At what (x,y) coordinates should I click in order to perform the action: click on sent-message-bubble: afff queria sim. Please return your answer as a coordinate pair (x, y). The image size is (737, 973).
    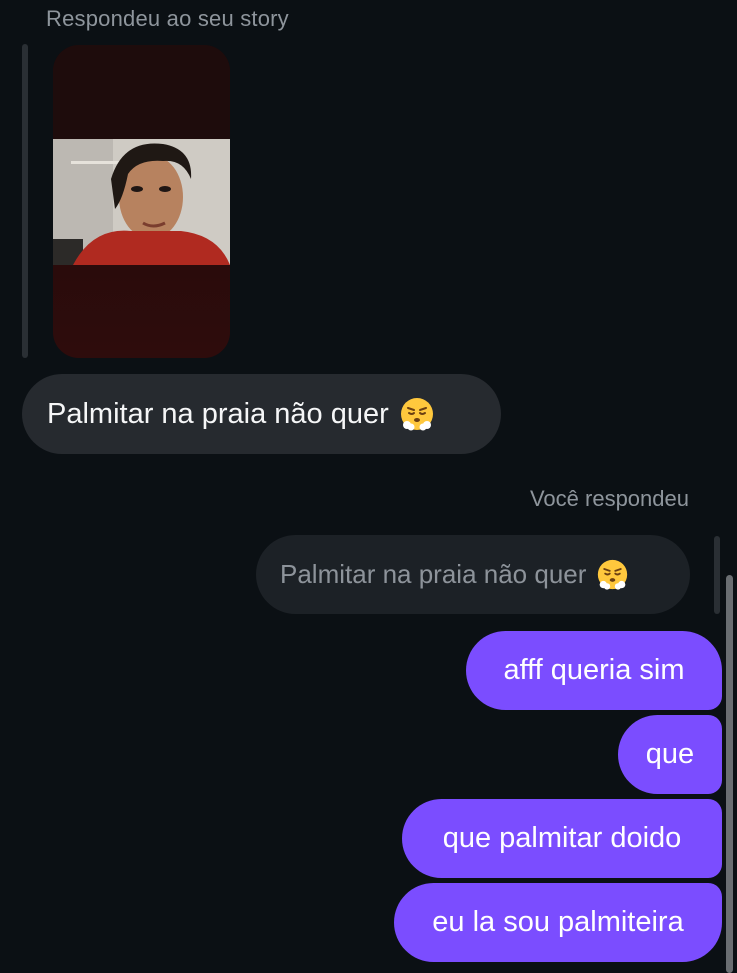
    Looking at the image, I should click on (594, 670).